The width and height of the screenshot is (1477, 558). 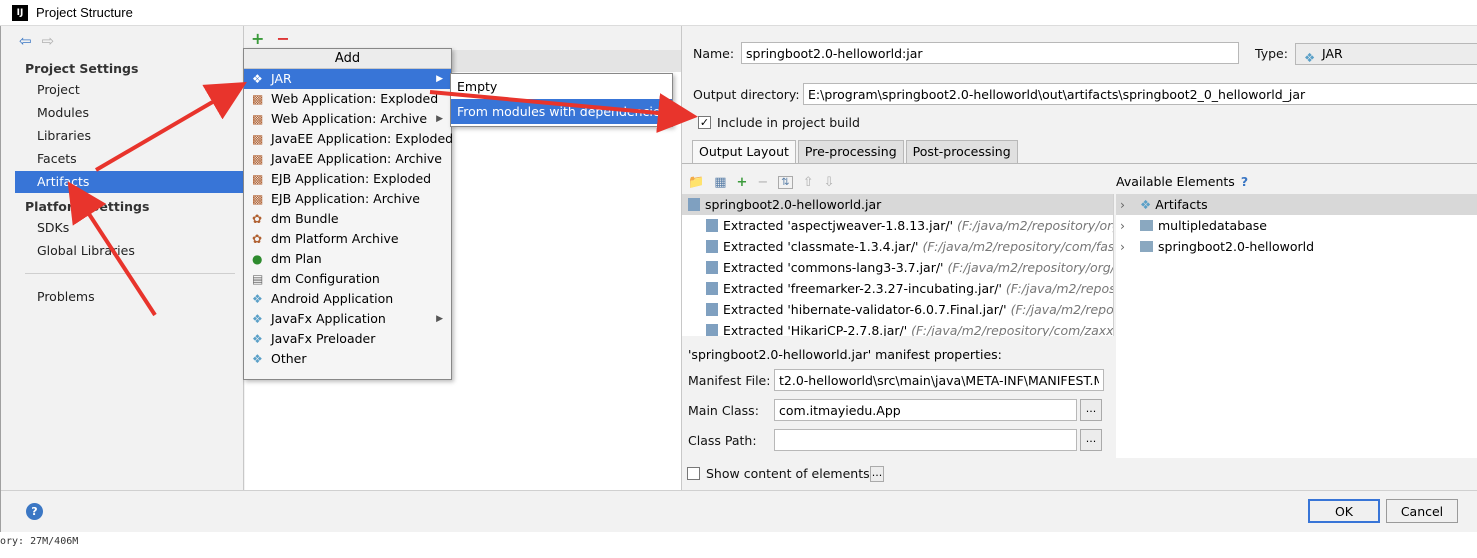 What do you see at coordinates (1146, 204) in the screenshot?
I see `artifact-icon: ❖` at bounding box center [1146, 204].